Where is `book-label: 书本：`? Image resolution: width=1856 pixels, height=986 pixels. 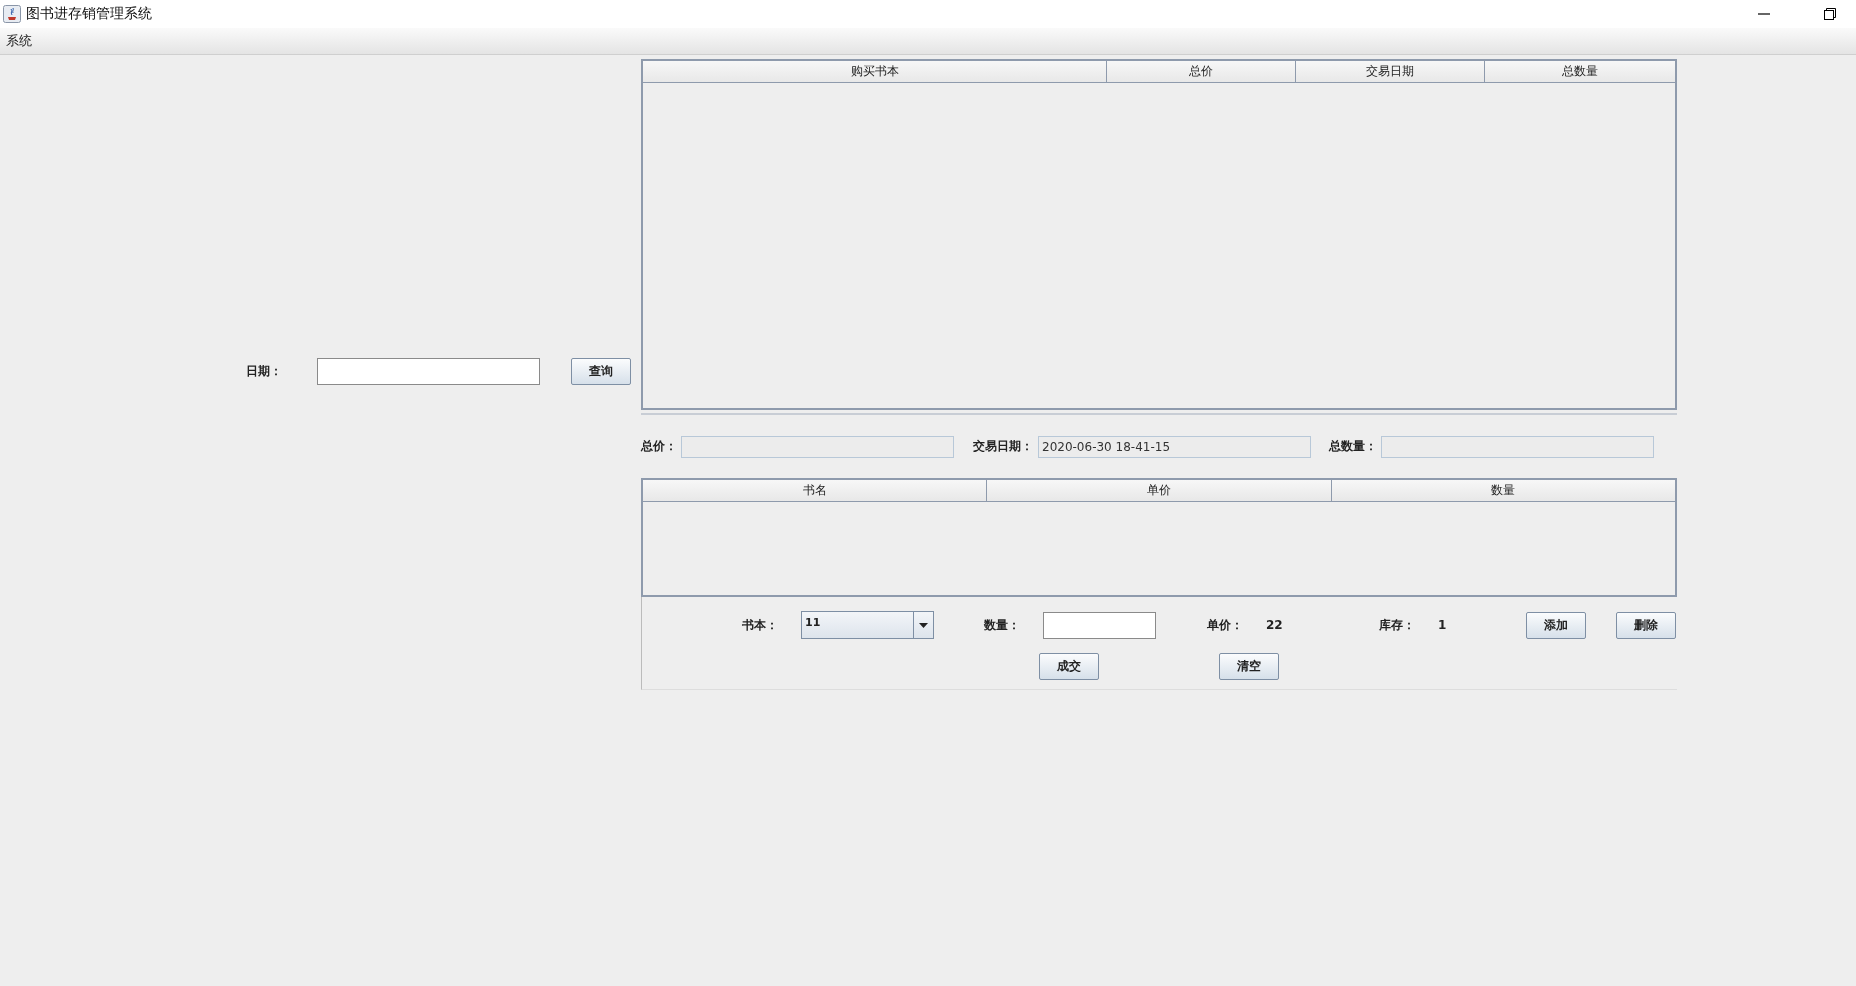 book-label: 书本： is located at coordinates (760, 625).